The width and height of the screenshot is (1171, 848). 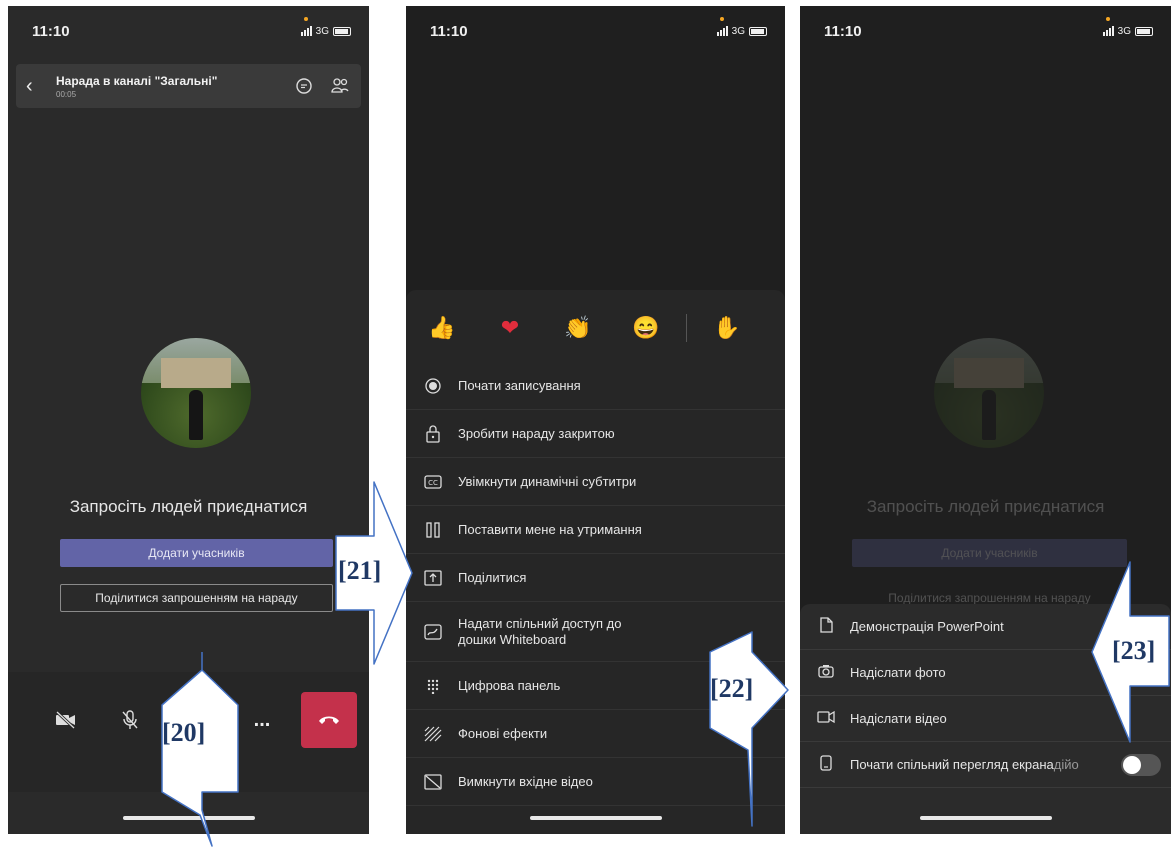 What do you see at coordinates (510, 328) in the screenshot?
I see `heart-icon: ❤` at bounding box center [510, 328].